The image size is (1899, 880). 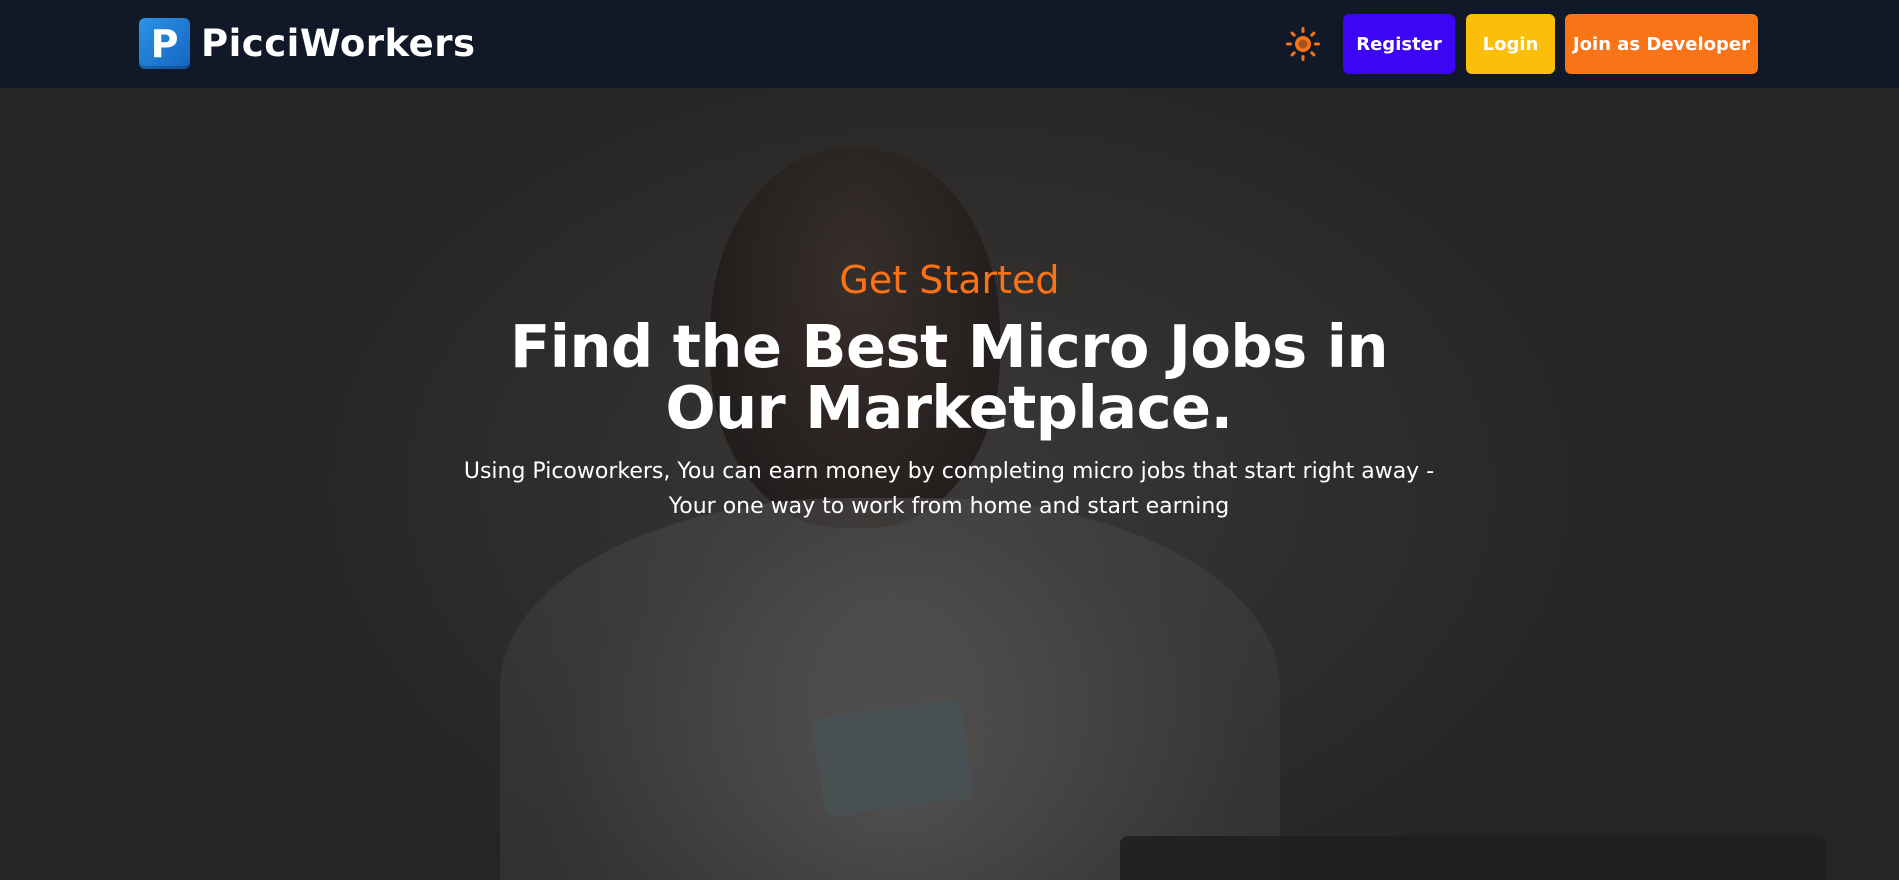 What do you see at coordinates (949, 280) in the screenshot?
I see `hero-eyebrow: Get Started` at bounding box center [949, 280].